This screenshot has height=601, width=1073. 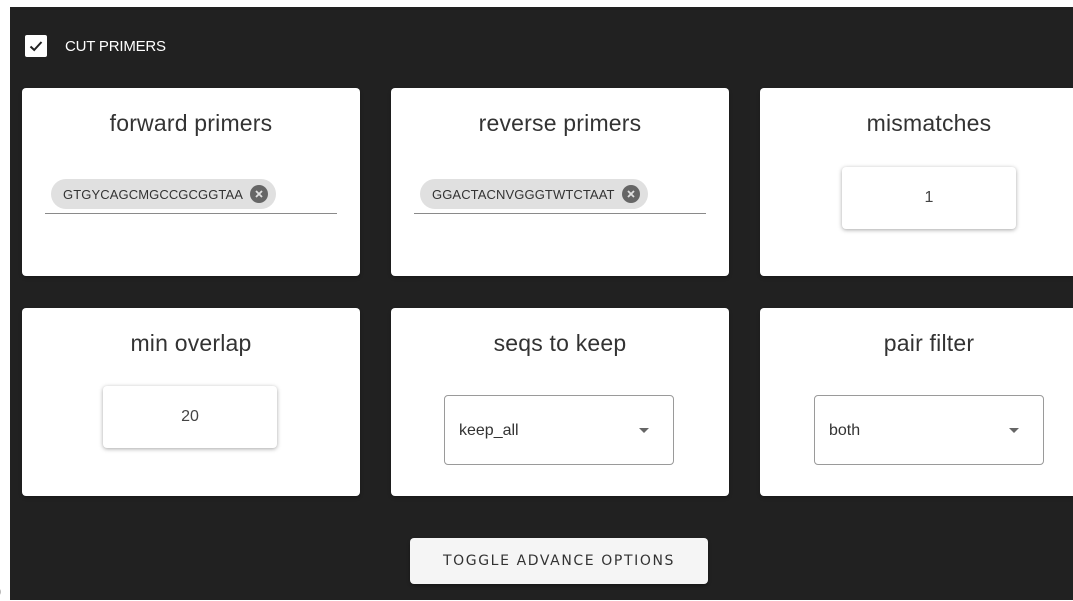 What do you see at coordinates (190, 417) in the screenshot?
I see `min-overlap-input: 20` at bounding box center [190, 417].